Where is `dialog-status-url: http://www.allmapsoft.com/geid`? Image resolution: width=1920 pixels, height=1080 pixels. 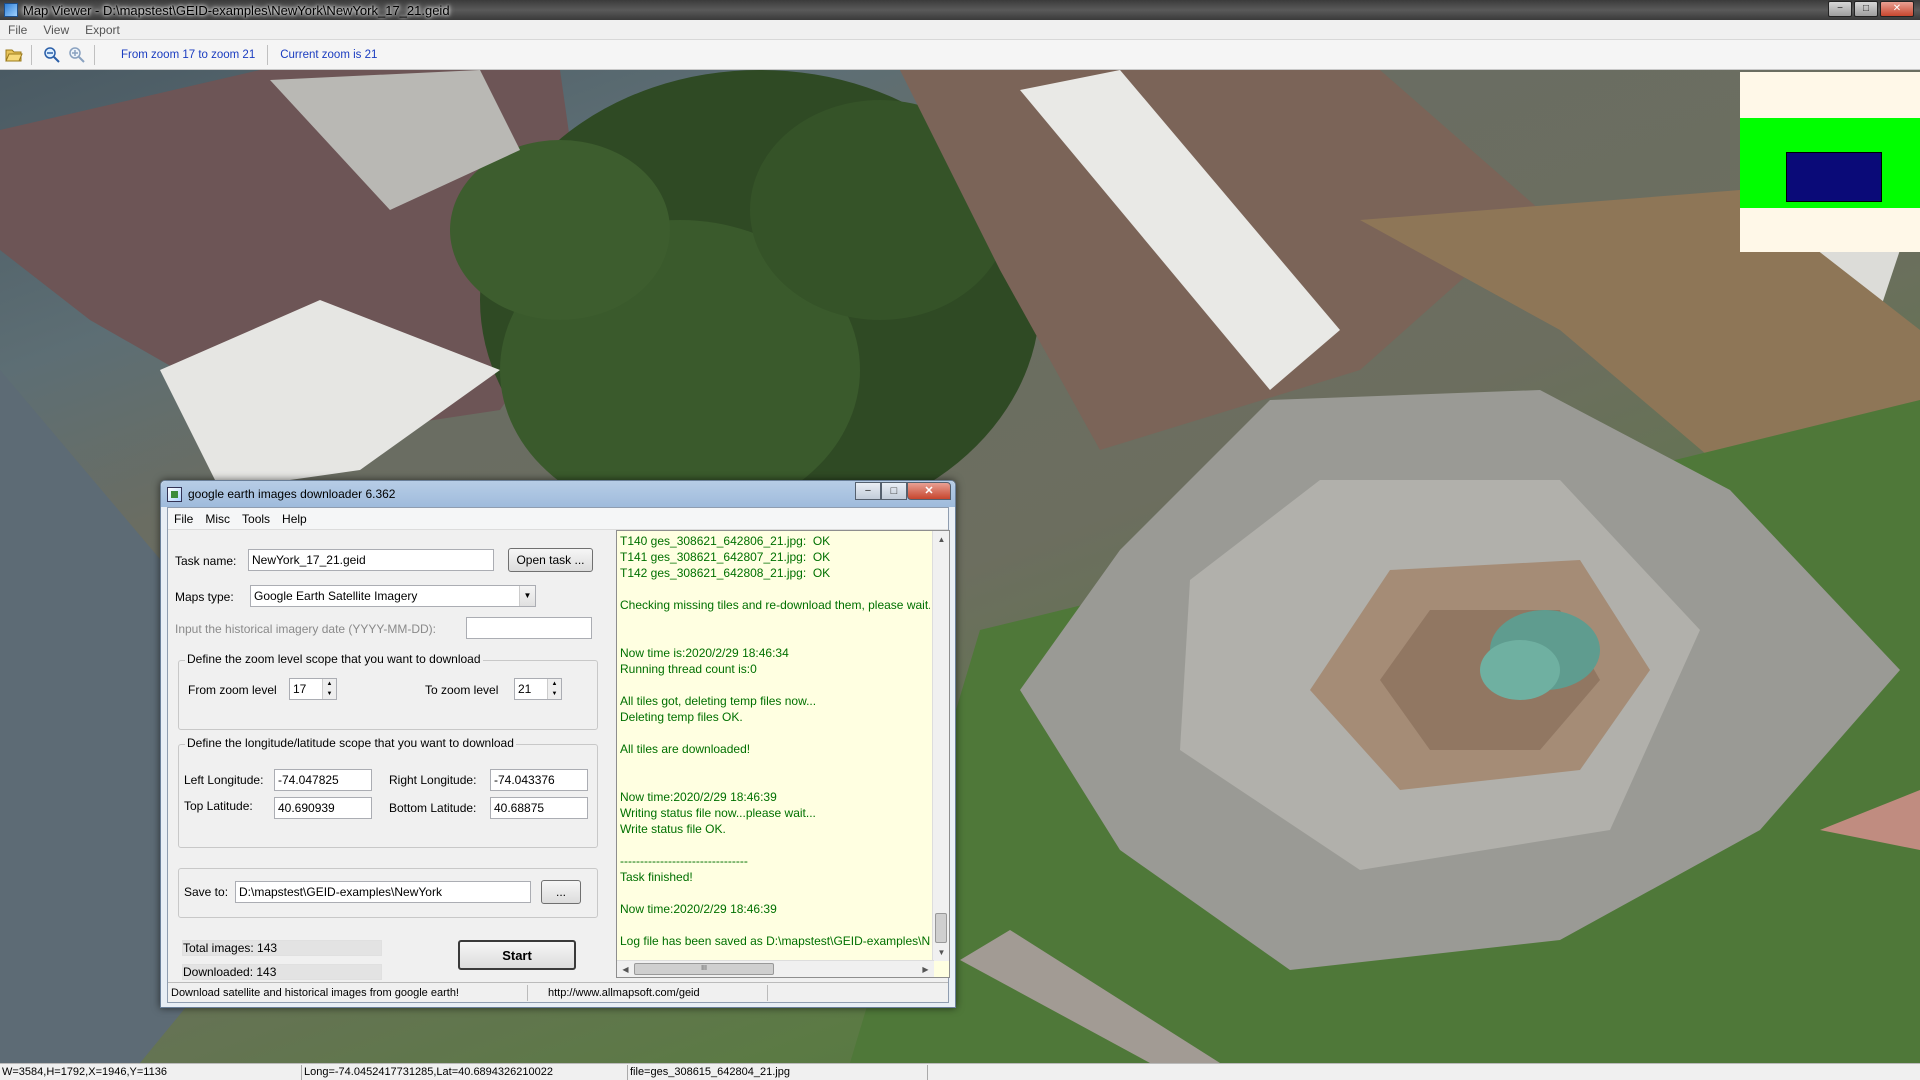
dialog-status-url: http://www.allmapsoft.com/geid is located at coordinates (648, 992).